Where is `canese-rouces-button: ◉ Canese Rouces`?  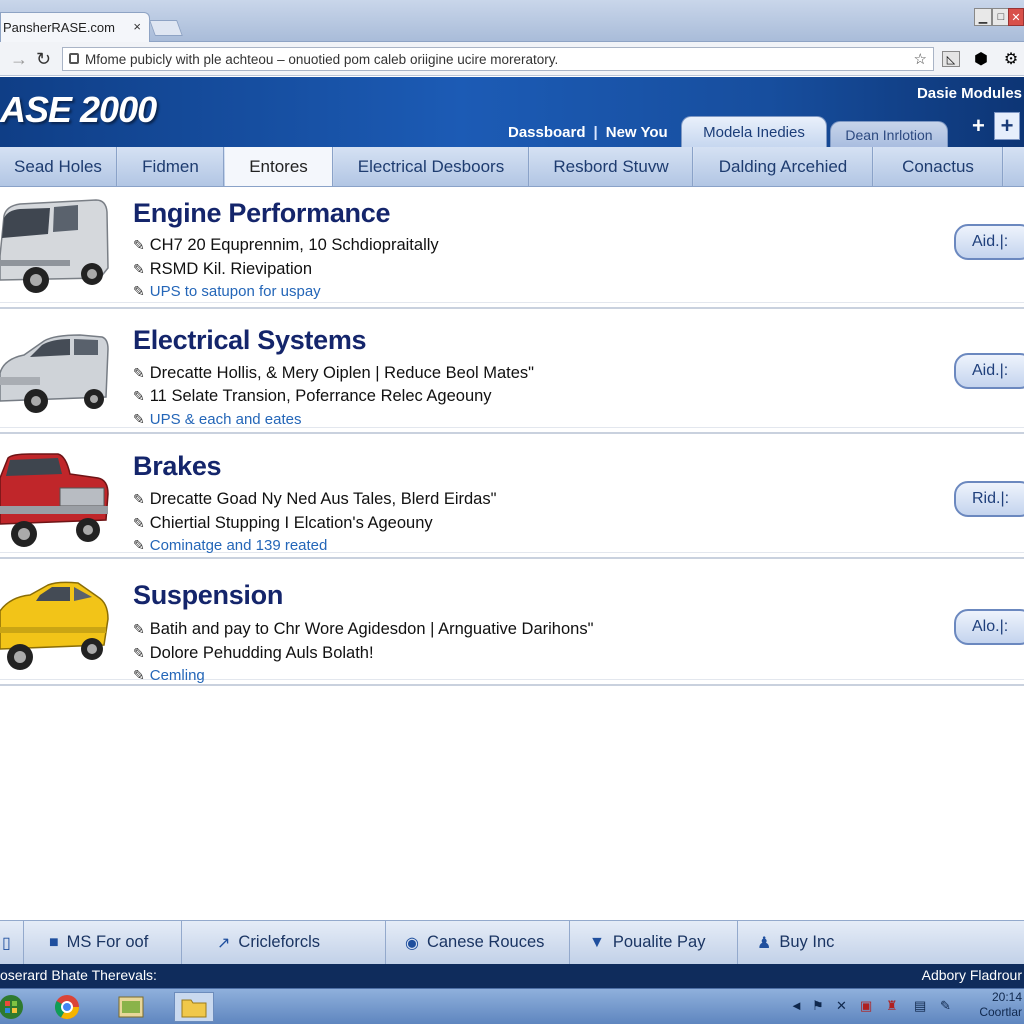 canese-rouces-button: ◉ Canese Rouces is located at coordinates (478, 942).